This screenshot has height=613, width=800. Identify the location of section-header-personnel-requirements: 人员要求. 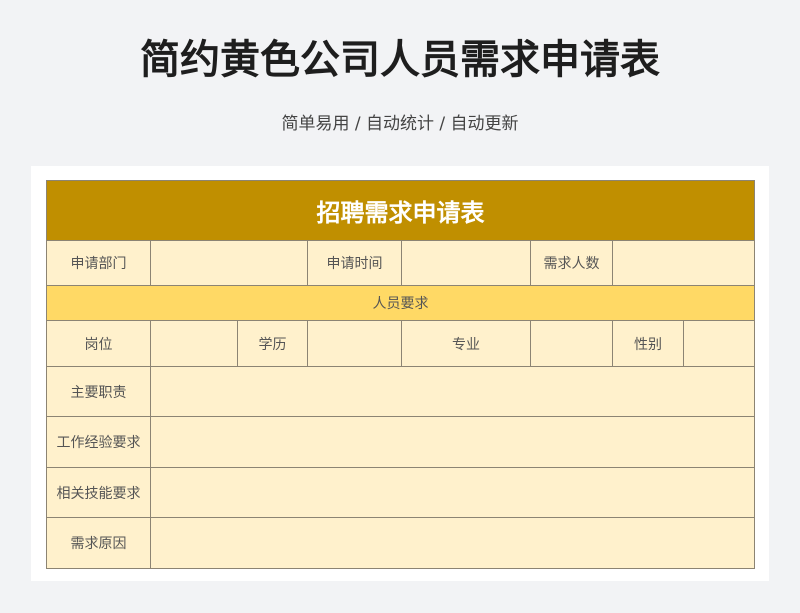
(400, 303).